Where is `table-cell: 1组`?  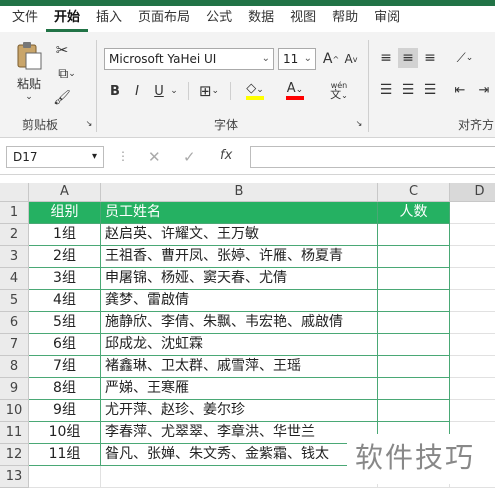
table-cell: 1组 is located at coordinates (65, 235).